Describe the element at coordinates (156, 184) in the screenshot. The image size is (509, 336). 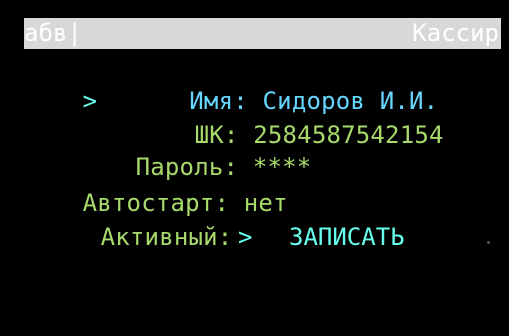
I see `field-autostart-row: Автостарт: нет` at that location.